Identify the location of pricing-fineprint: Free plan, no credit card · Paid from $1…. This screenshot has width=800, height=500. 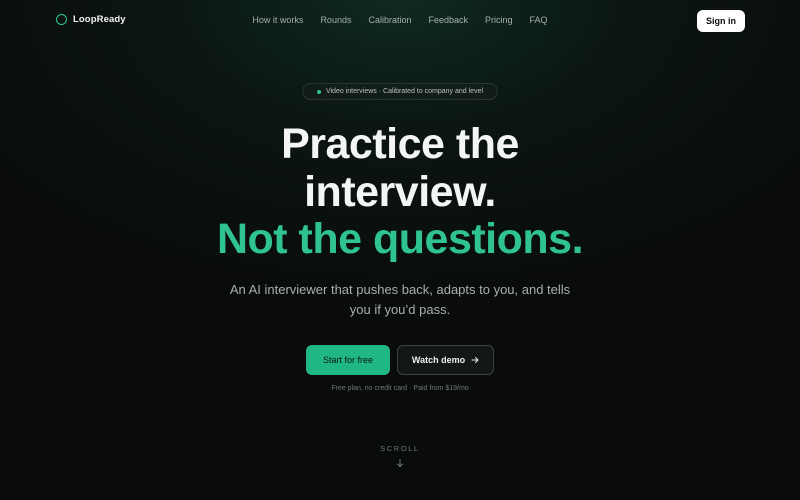
(400, 388).